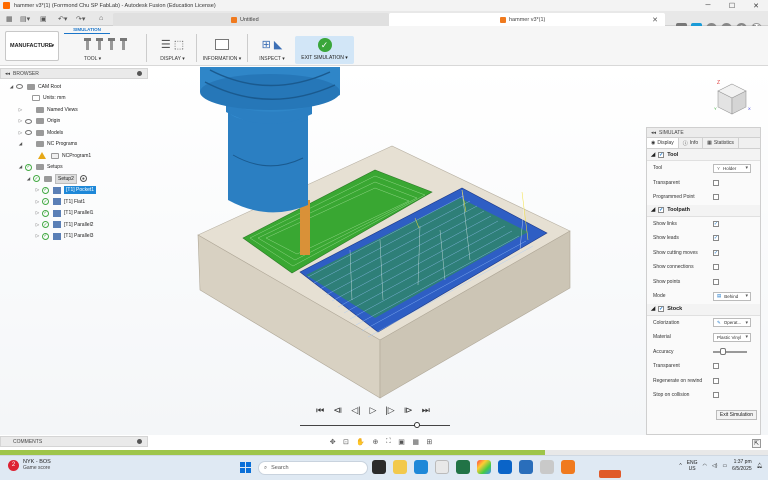 The image size is (768, 480). I want to click on language-indicator: ENG US, so click(692, 466).